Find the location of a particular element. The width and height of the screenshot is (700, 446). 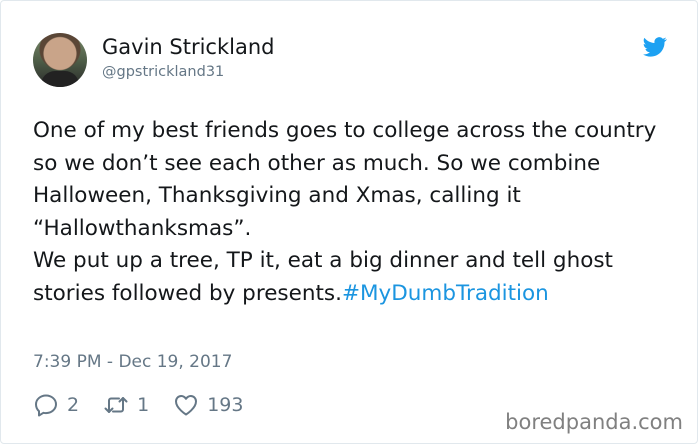

avatar is located at coordinates (60, 60).